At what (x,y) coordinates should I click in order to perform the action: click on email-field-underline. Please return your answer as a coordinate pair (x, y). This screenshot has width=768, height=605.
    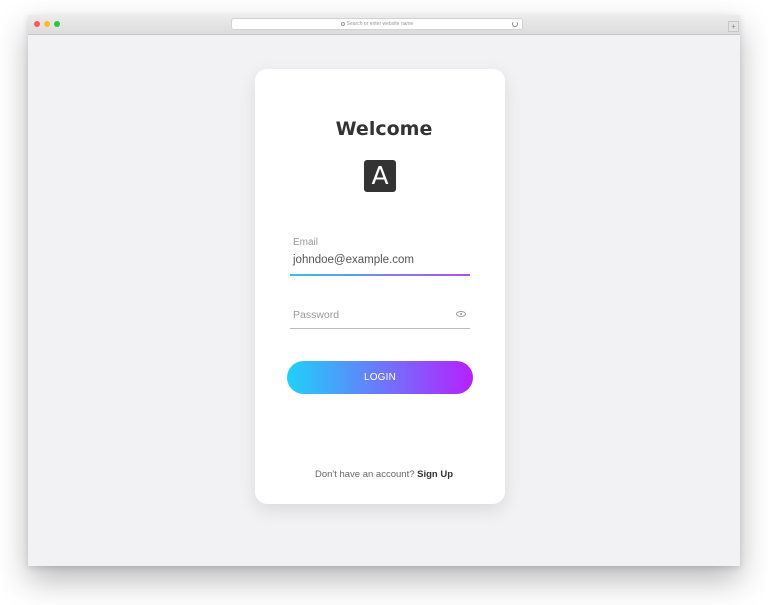
    Looking at the image, I should click on (380, 275).